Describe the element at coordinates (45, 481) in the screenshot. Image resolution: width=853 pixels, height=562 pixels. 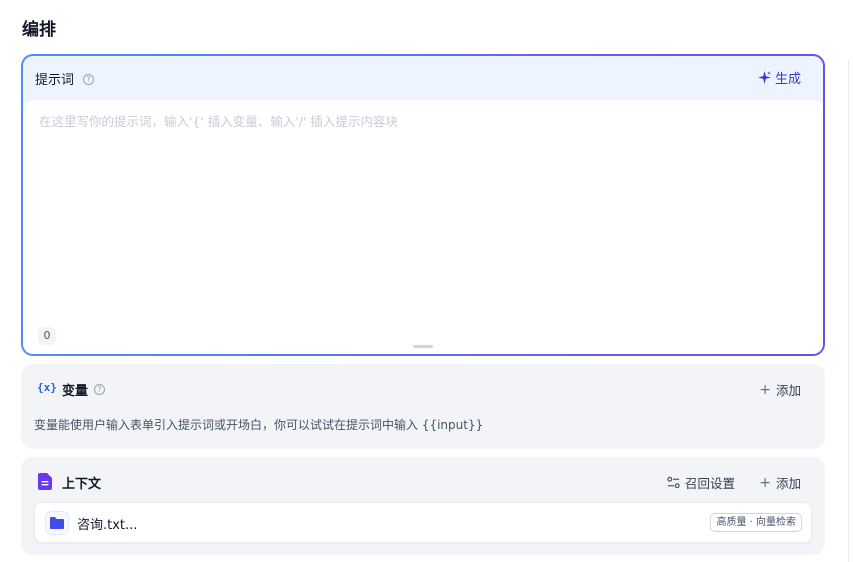
I see `document-icon` at that location.